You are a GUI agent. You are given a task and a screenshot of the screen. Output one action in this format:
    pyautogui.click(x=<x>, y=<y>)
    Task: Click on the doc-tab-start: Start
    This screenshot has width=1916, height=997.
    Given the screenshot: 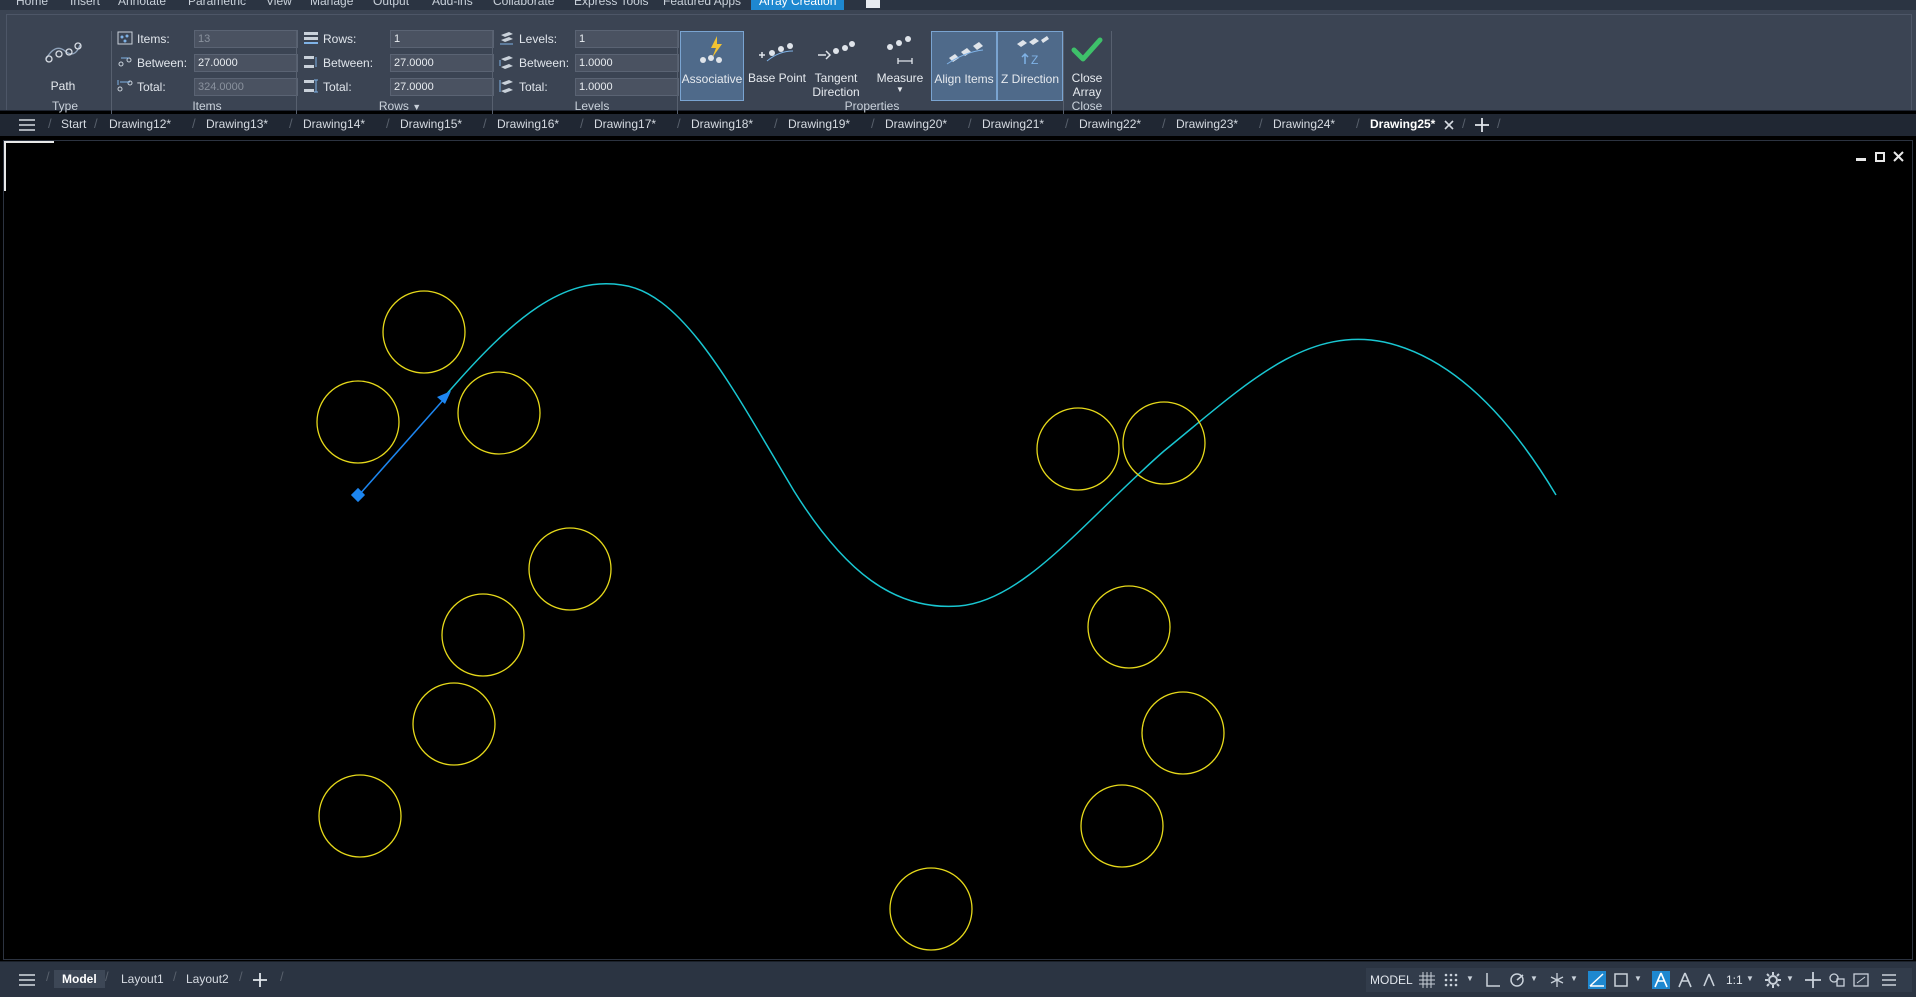 What is the action you would take?
    pyautogui.click(x=73, y=124)
    